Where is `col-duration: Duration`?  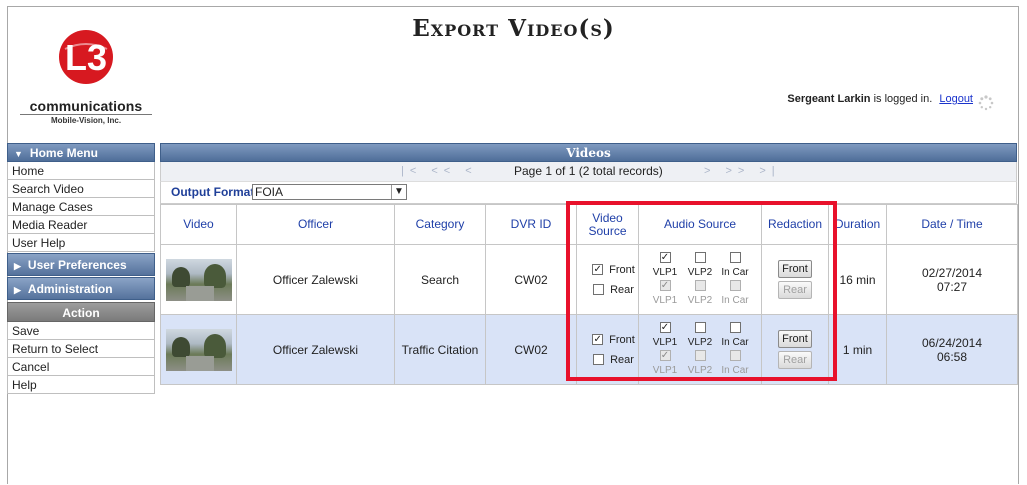 col-duration: Duration is located at coordinates (857, 224).